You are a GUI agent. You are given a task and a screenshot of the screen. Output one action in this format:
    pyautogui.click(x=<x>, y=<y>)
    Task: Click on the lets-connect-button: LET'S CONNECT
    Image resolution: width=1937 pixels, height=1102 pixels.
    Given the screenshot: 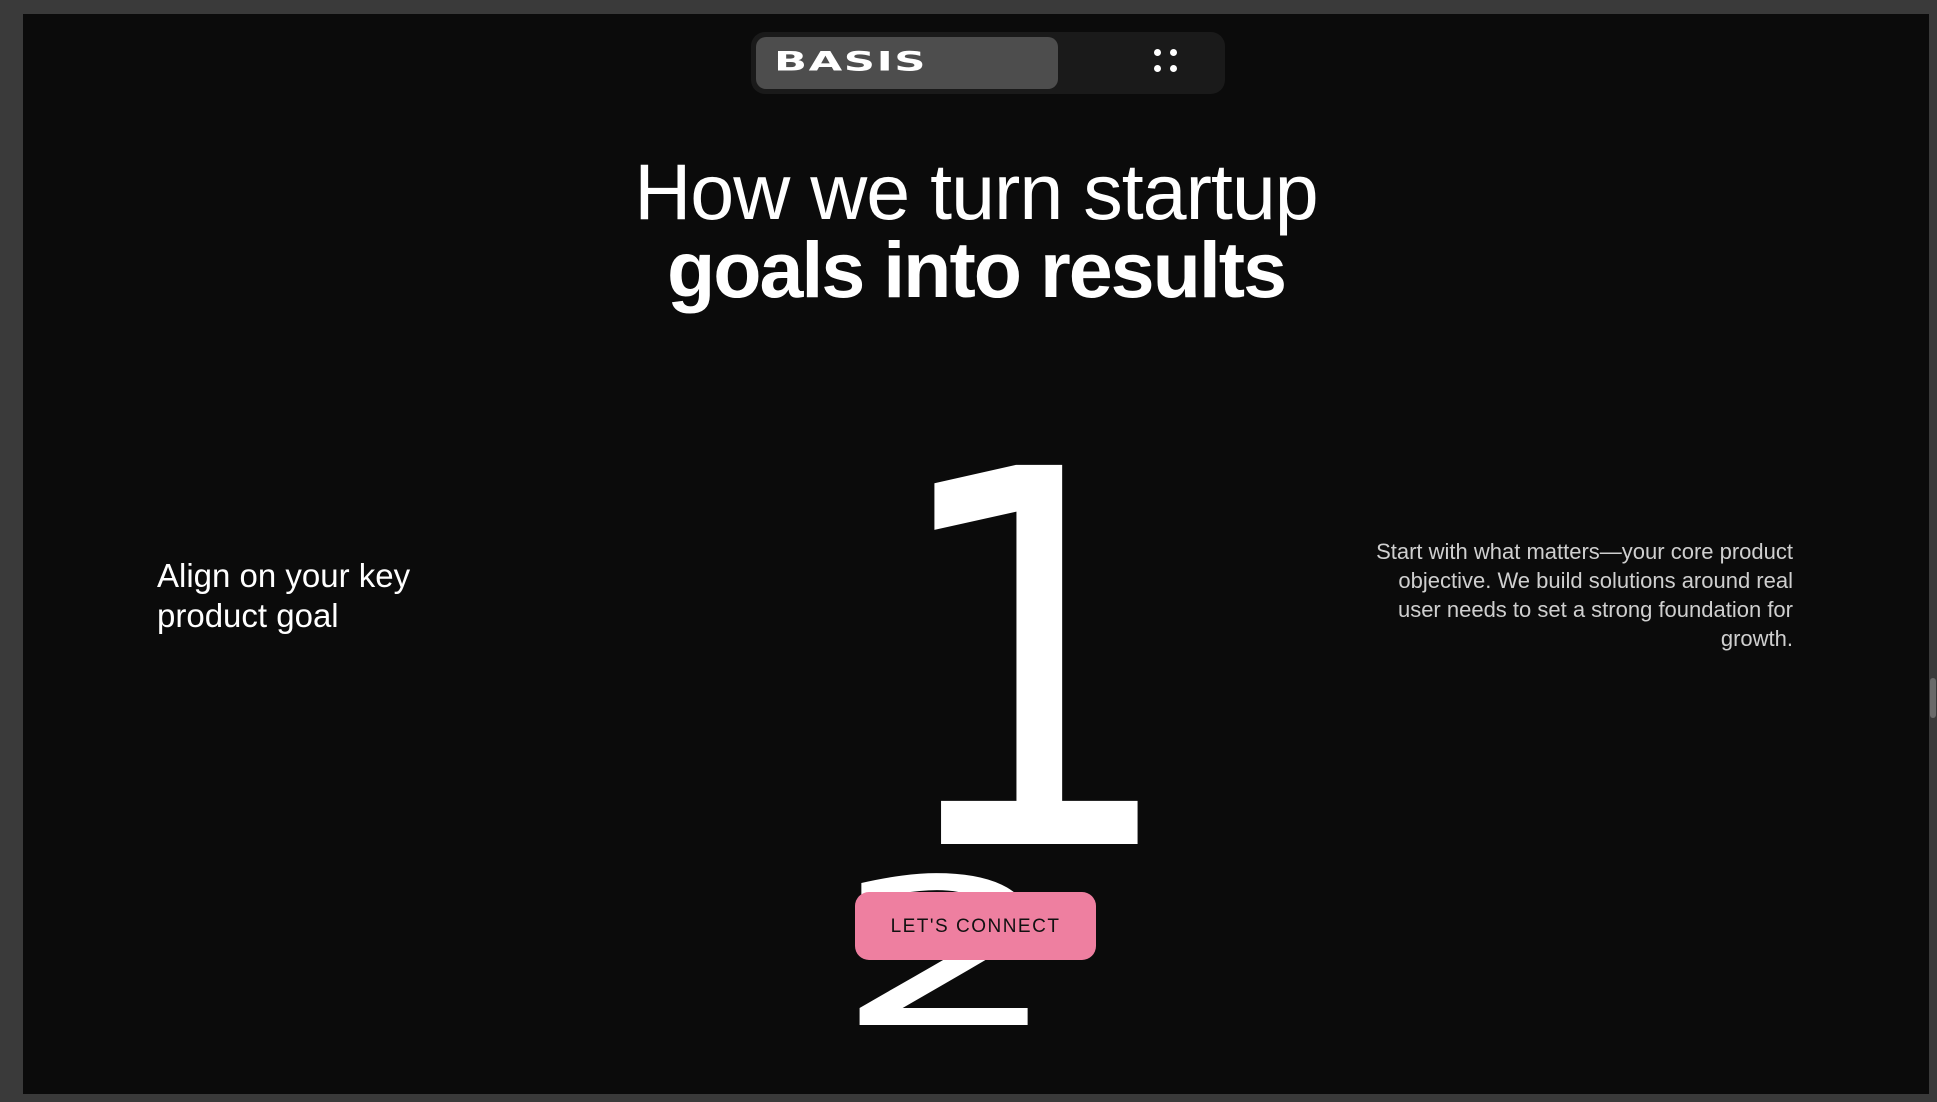 What is the action you would take?
    pyautogui.click(x=975, y=926)
    